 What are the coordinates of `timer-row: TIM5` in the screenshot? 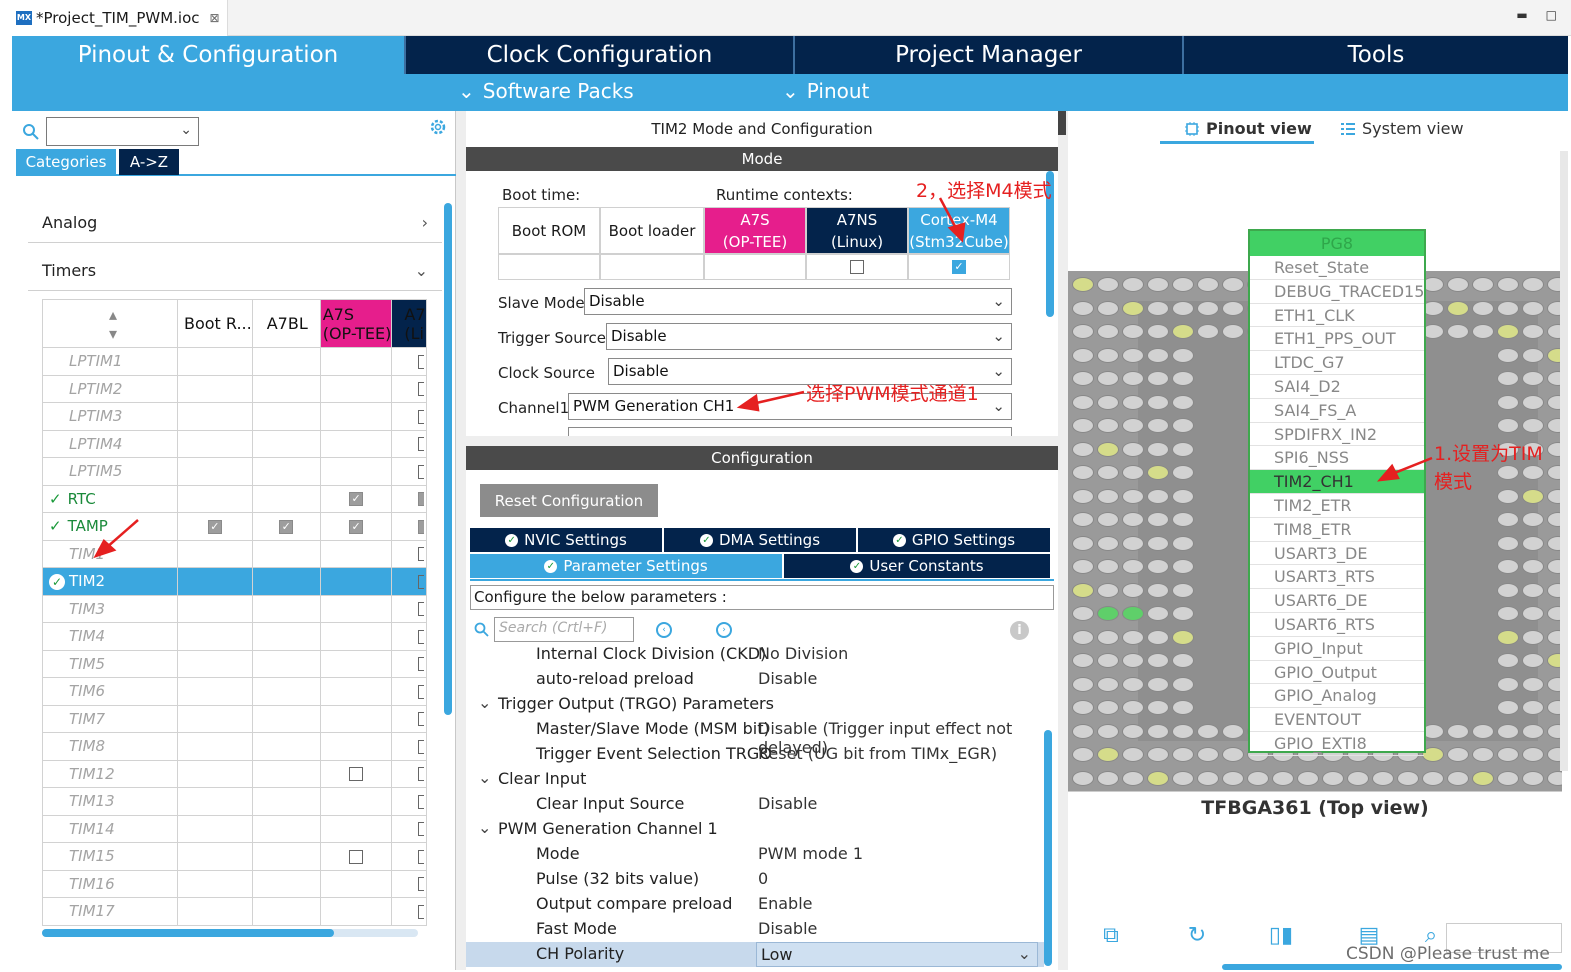 It's located at (234, 663).